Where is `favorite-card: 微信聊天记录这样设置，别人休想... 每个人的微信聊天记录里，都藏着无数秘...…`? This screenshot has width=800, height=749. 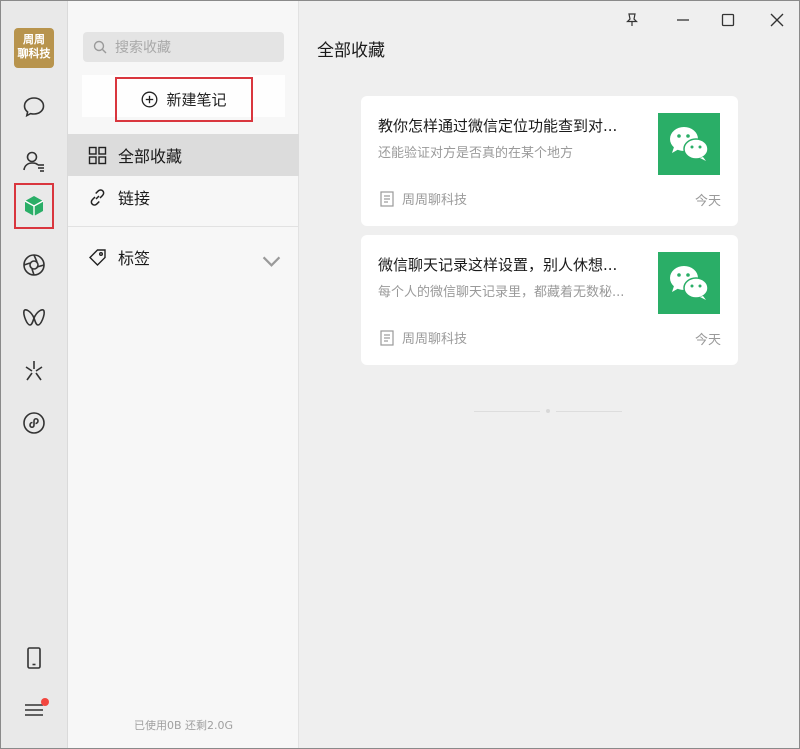
favorite-card: 微信聊天记录这样设置，别人休想... 每个人的微信聊天记录里，都藏着无数秘...… is located at coordinates (549, 300).